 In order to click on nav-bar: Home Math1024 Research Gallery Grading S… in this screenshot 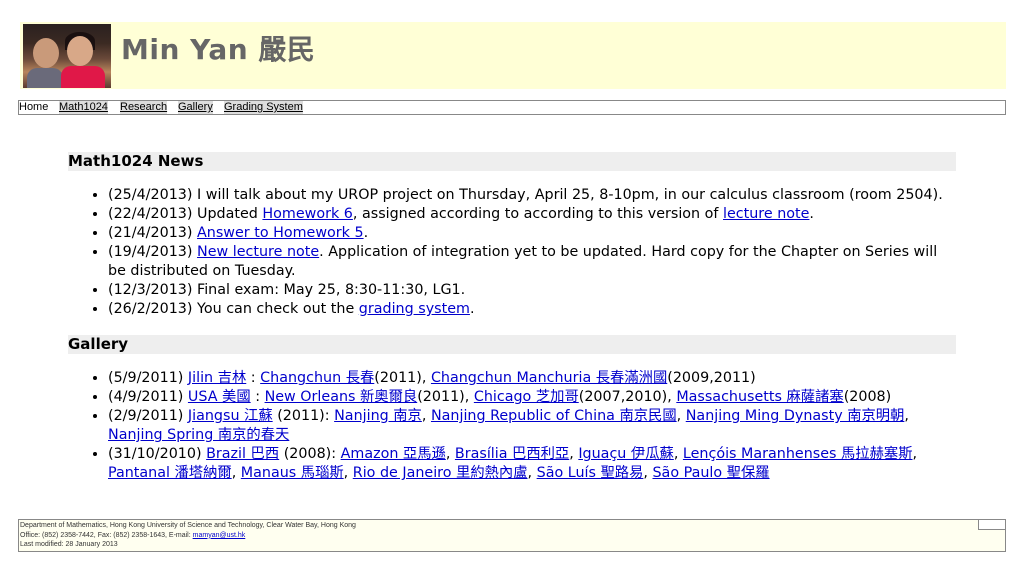, I will do `click(512, 107)`.